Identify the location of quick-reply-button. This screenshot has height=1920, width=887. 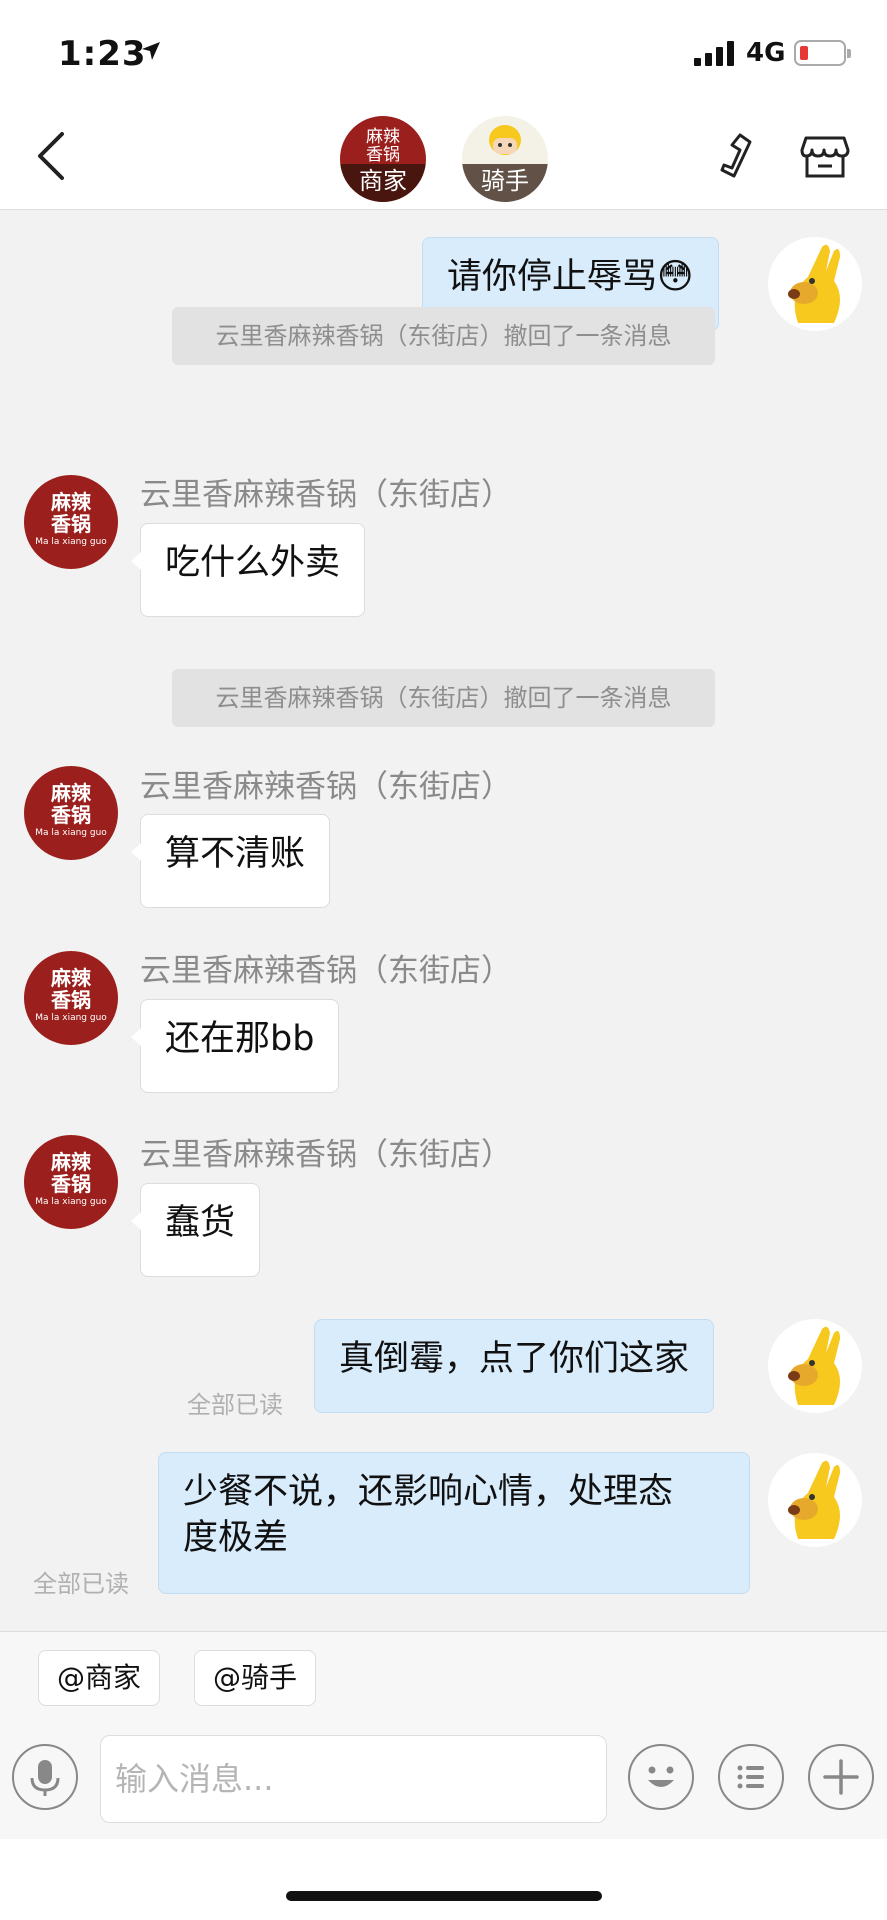
(751, 1777).